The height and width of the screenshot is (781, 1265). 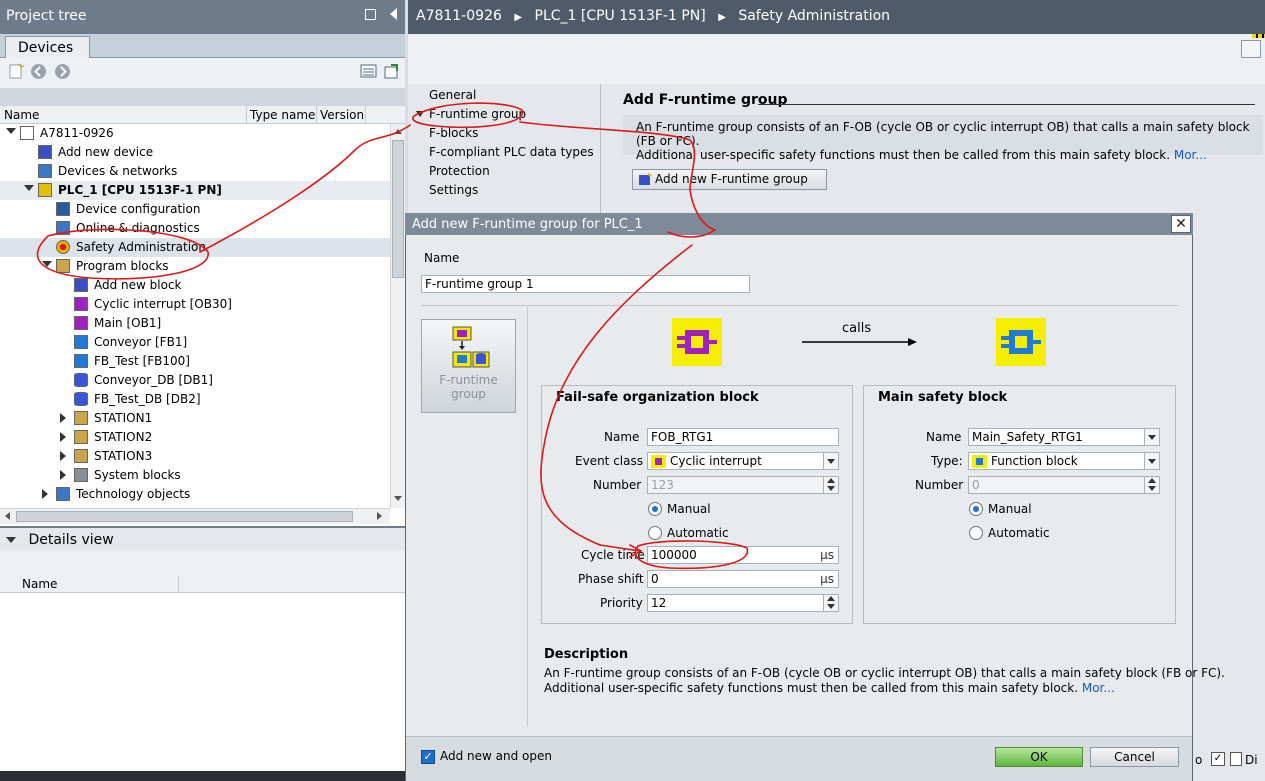 I want to click on tree-item: Add new block, so click(x=195, y=285).